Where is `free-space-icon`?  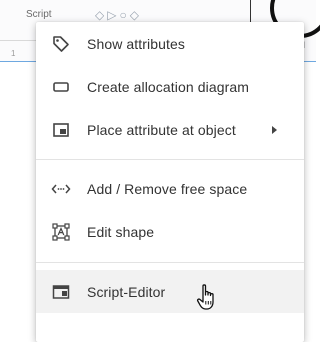
free-space-icon is located at coordinates (61, 189).